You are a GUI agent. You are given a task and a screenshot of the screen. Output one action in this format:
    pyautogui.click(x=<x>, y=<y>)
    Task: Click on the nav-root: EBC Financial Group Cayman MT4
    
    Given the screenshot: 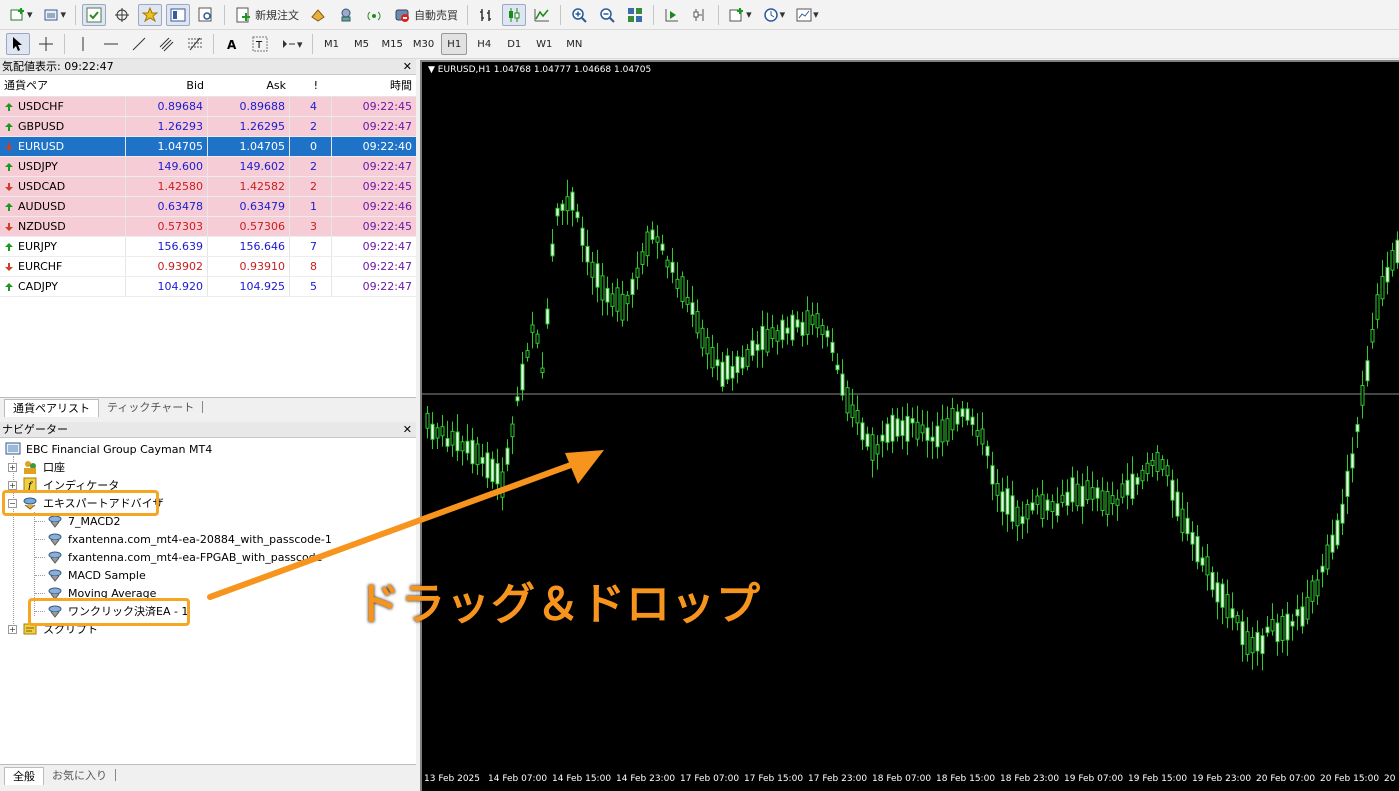 What is the action you would take?
    pyautogui.click(x=108, y=449)
    